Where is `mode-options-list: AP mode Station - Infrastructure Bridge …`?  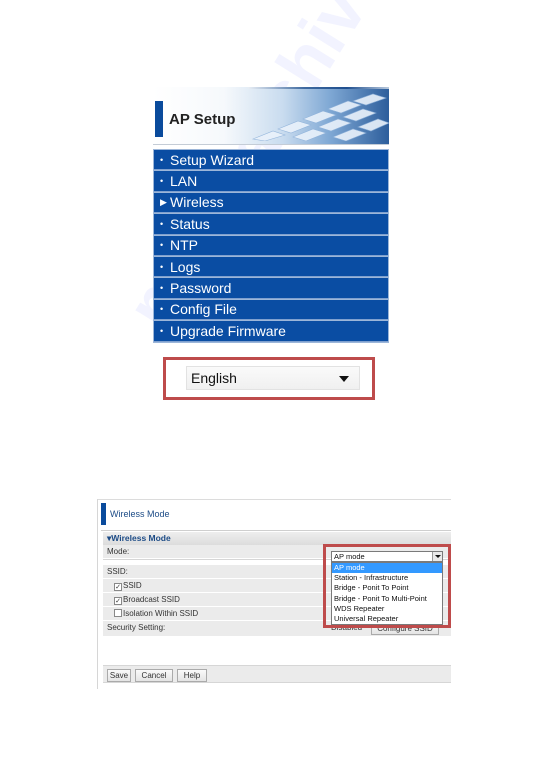
mode-options-list: AP mode Station - Infrastructure Bridge … is located at coordinates (387, 594).